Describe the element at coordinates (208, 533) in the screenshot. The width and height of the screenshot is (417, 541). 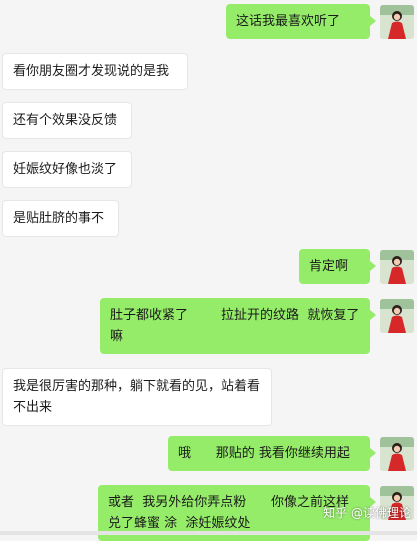
I see `bottom-divider` at that location.